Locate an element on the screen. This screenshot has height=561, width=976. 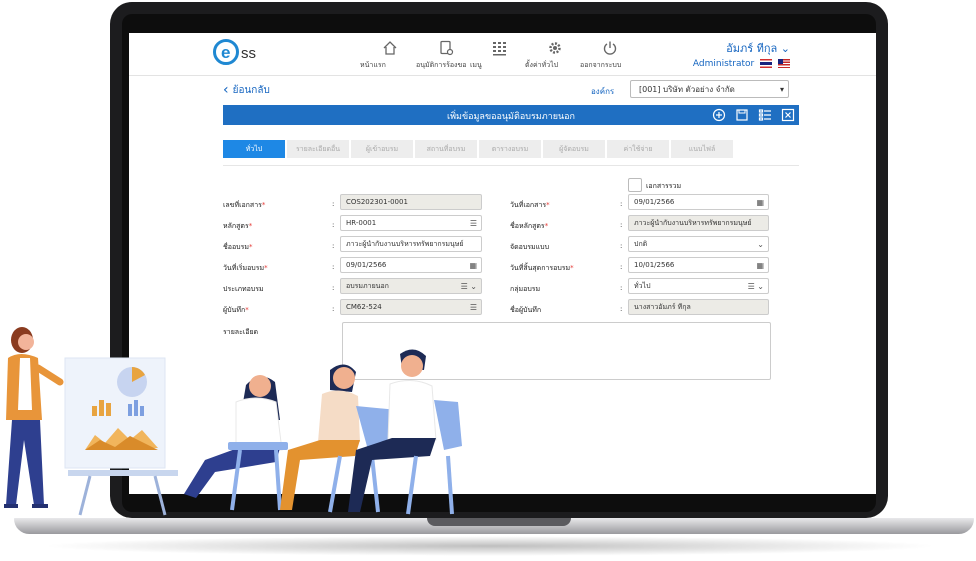
user-name: อัมภร์ ทีกุล is located at coordinates (752, 48).